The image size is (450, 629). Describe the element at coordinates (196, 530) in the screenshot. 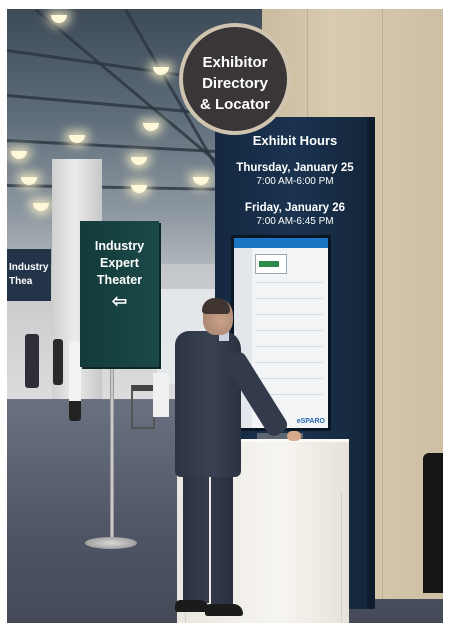

I see `man-left-leg` at that location.